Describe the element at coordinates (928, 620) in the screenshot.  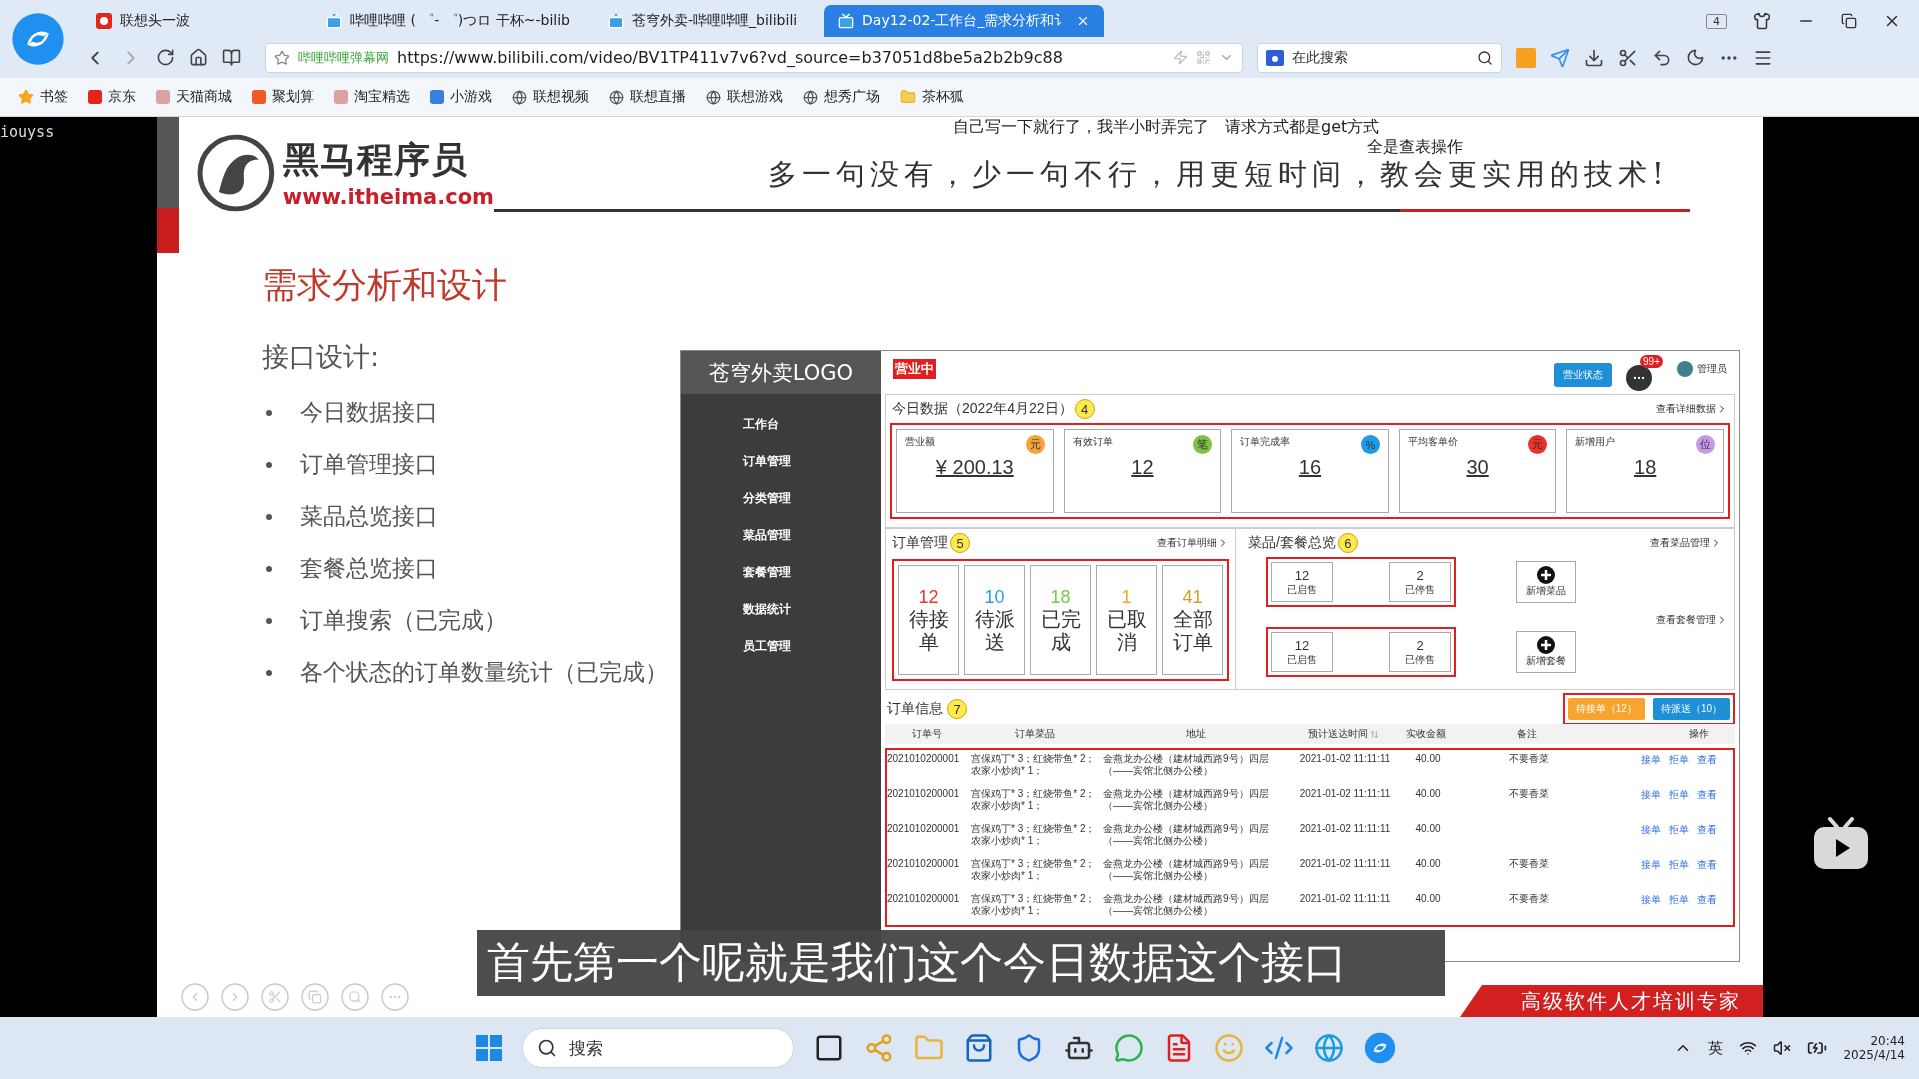
I see `order-stat-card: 12 待接单` at that location.